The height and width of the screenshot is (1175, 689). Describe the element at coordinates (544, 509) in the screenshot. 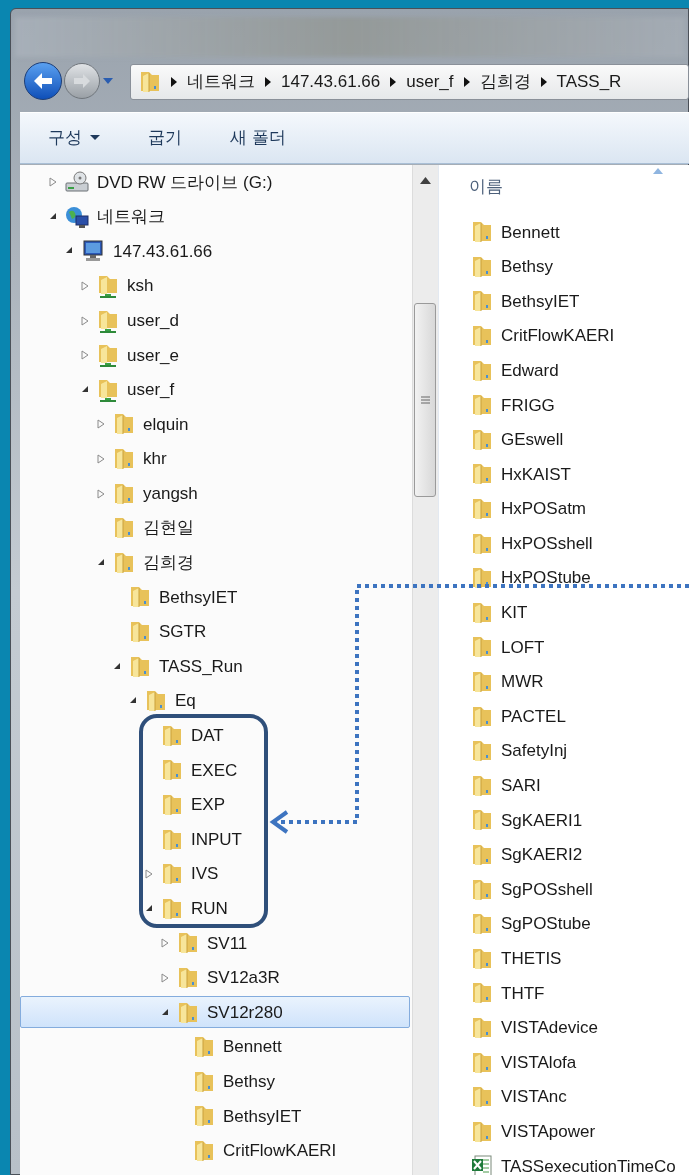

I see `file-name: HxPOSatm` at that location.